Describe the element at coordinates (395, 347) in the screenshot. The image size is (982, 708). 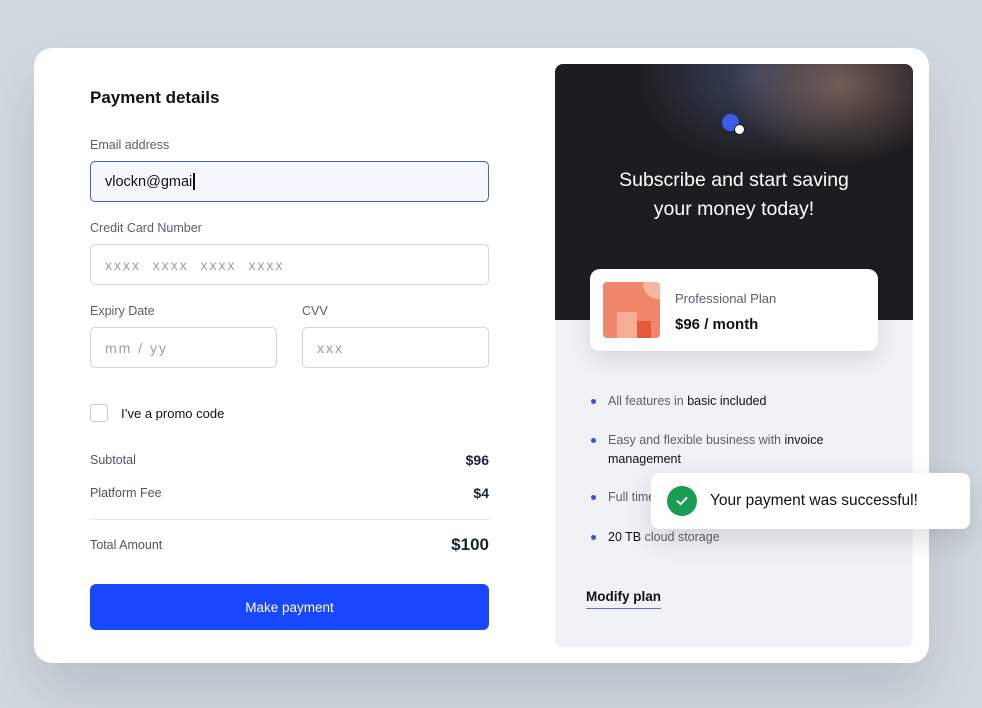
I see `cvv-field: xxx` at that location.